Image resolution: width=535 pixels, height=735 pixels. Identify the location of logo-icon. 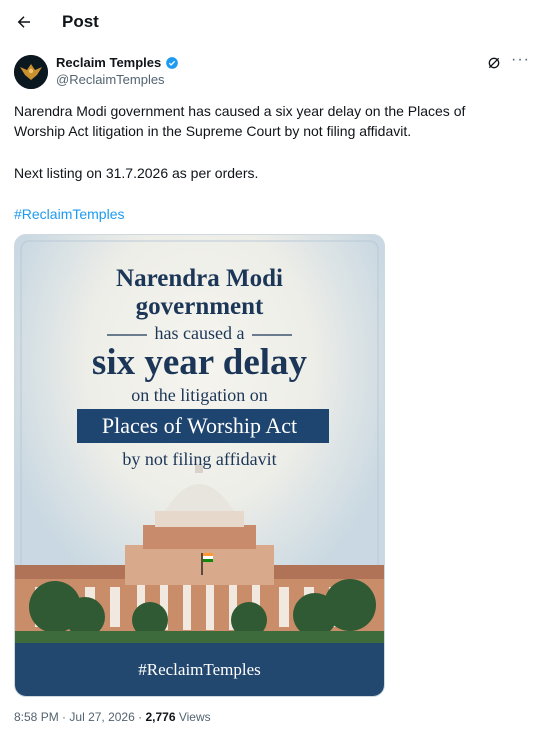
(31, 72).